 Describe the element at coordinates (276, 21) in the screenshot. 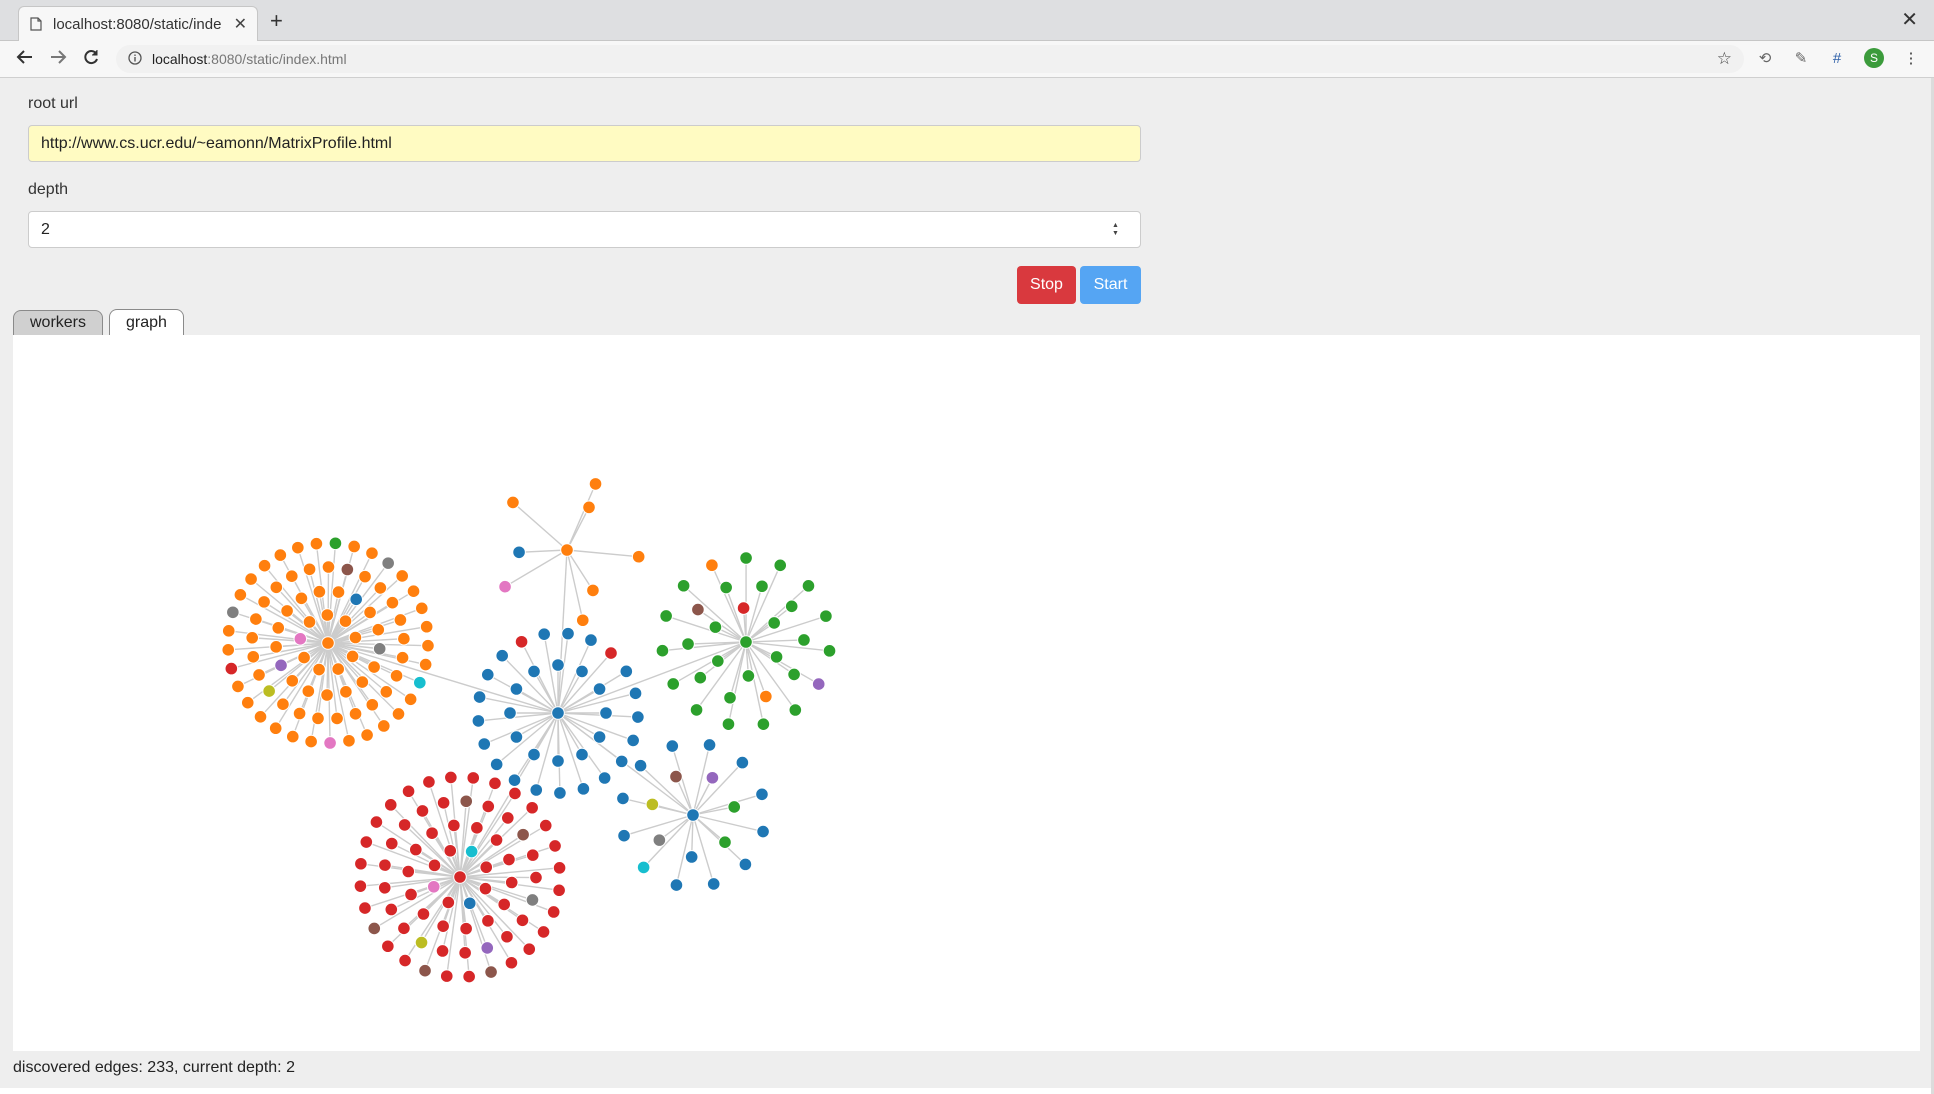

I see `new-tab-button: +` at that location.